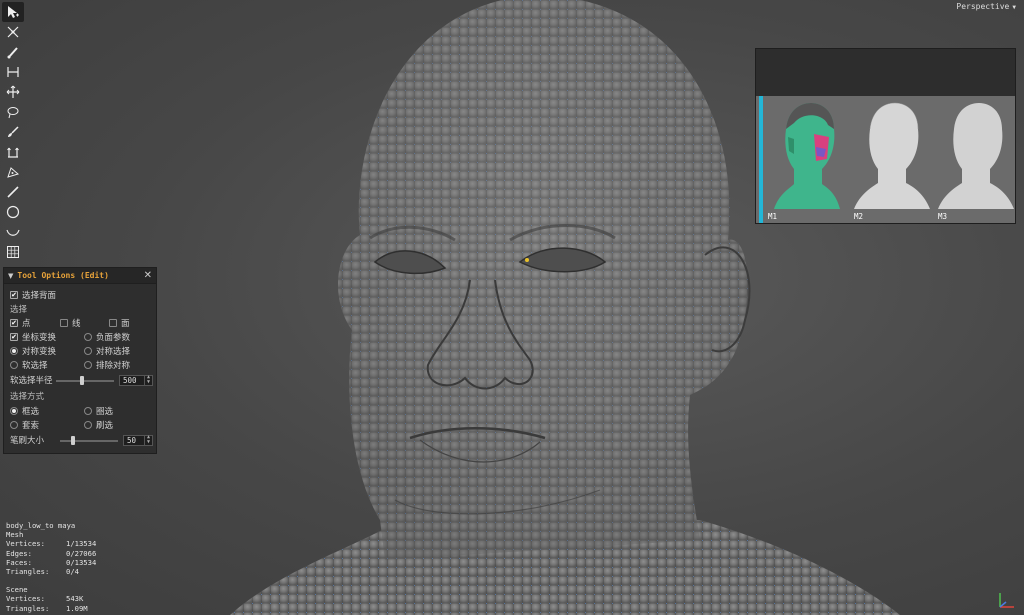 The height and width of the screenshot is (615, 1024). What do you see at coordinates (14, 295) in the screenshot?
I see `select-backface-checkbox: ✔` at bounding box center [14, 295].